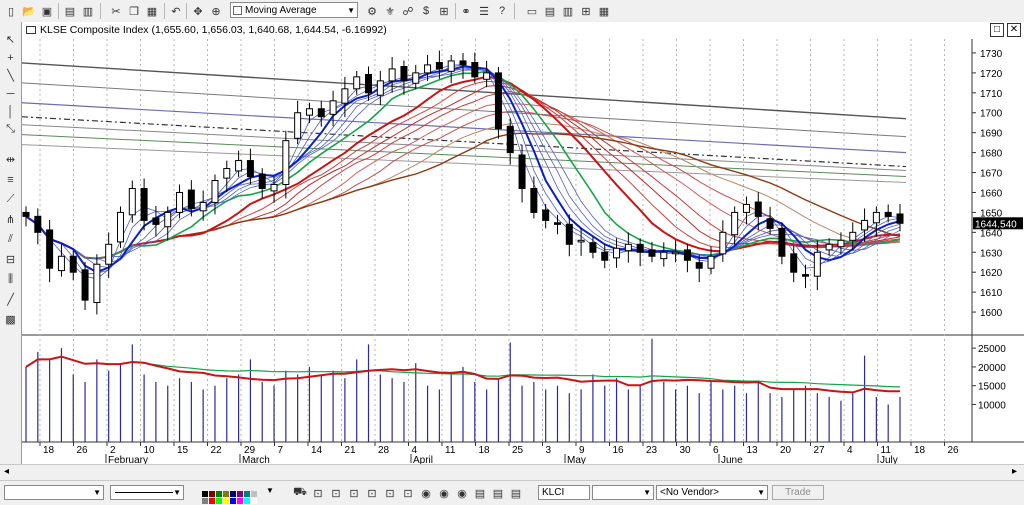 The image size is (1024, 505). I want to click on print-icon: ▤, so click(70, 11).